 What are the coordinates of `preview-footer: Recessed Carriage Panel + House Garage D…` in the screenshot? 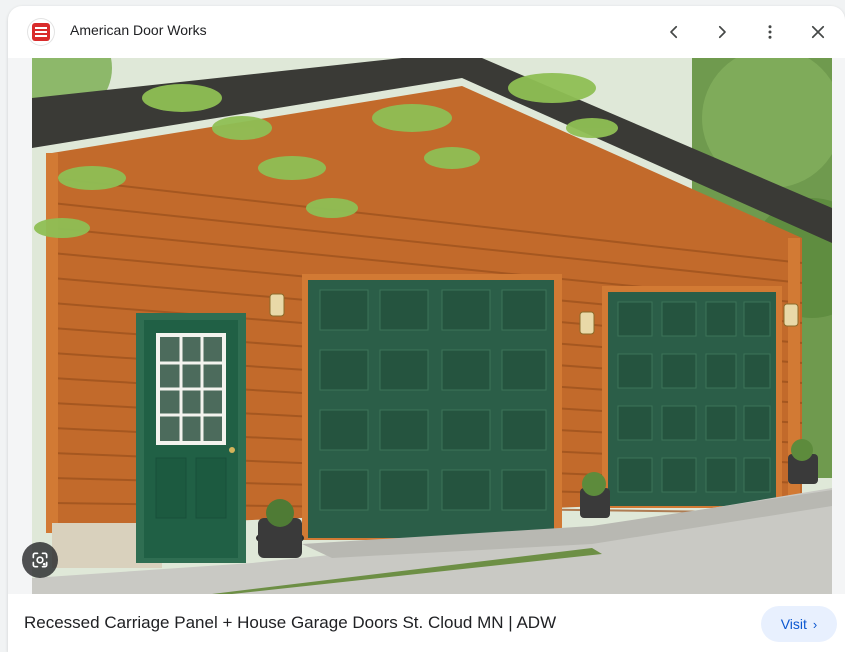 It's located at (426, 623).